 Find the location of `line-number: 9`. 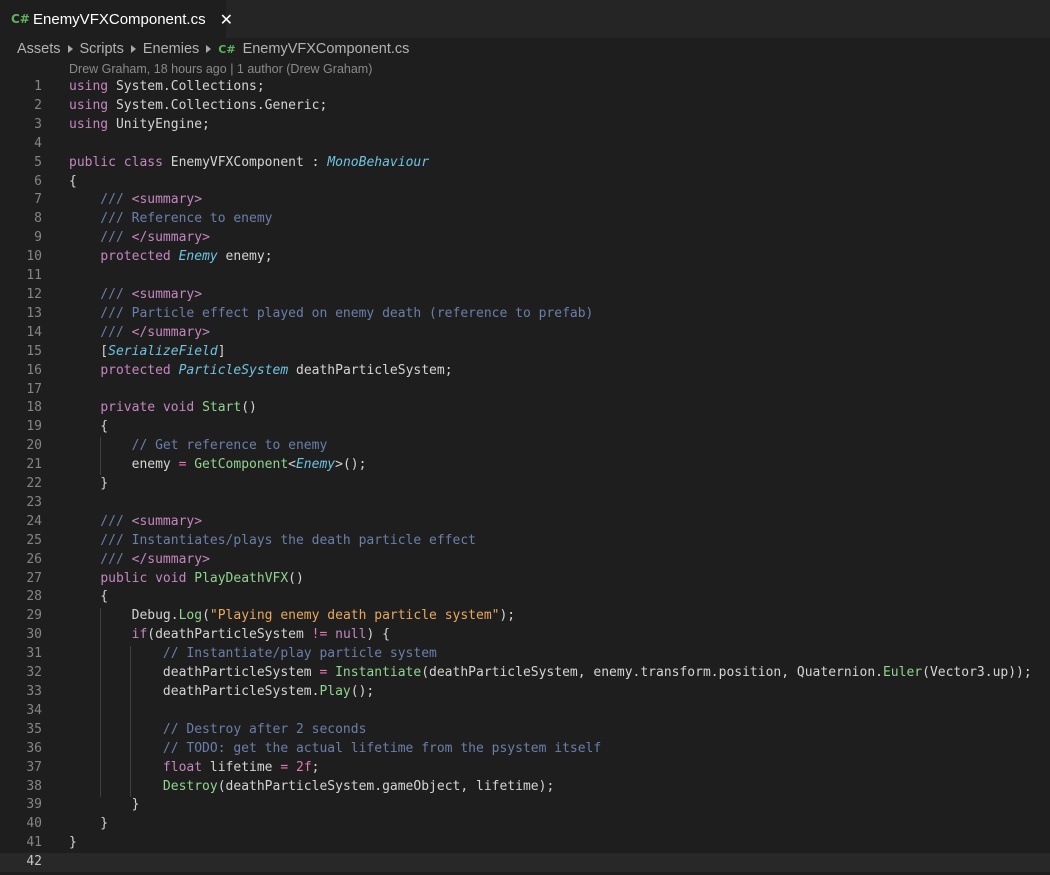

line-number: 9 is located at coordinates (38, 238).